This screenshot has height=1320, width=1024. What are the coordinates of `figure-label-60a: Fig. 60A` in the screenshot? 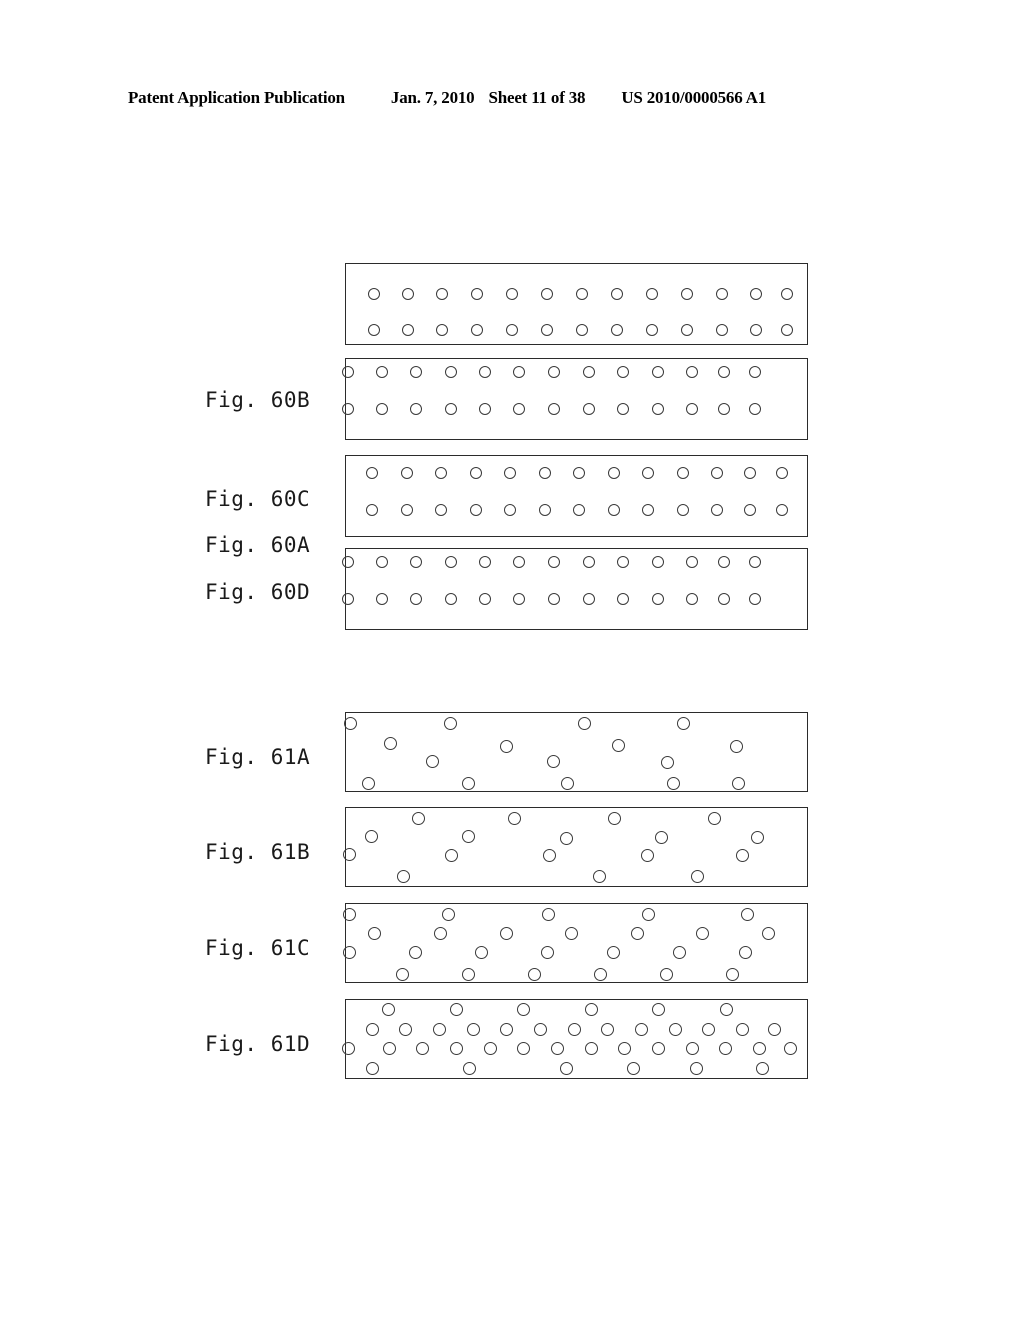 It's located at (258, 545).